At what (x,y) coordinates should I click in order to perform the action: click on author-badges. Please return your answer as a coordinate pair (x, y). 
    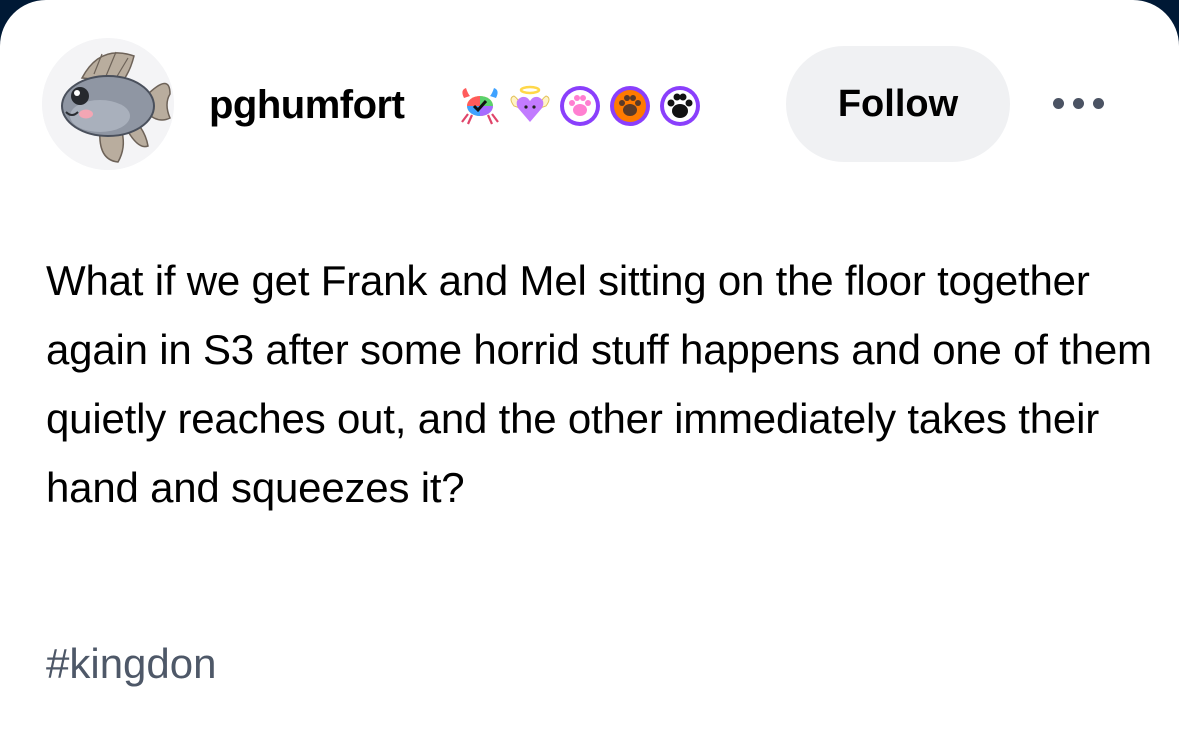
    Looking at the image, I should click on (580, 106).